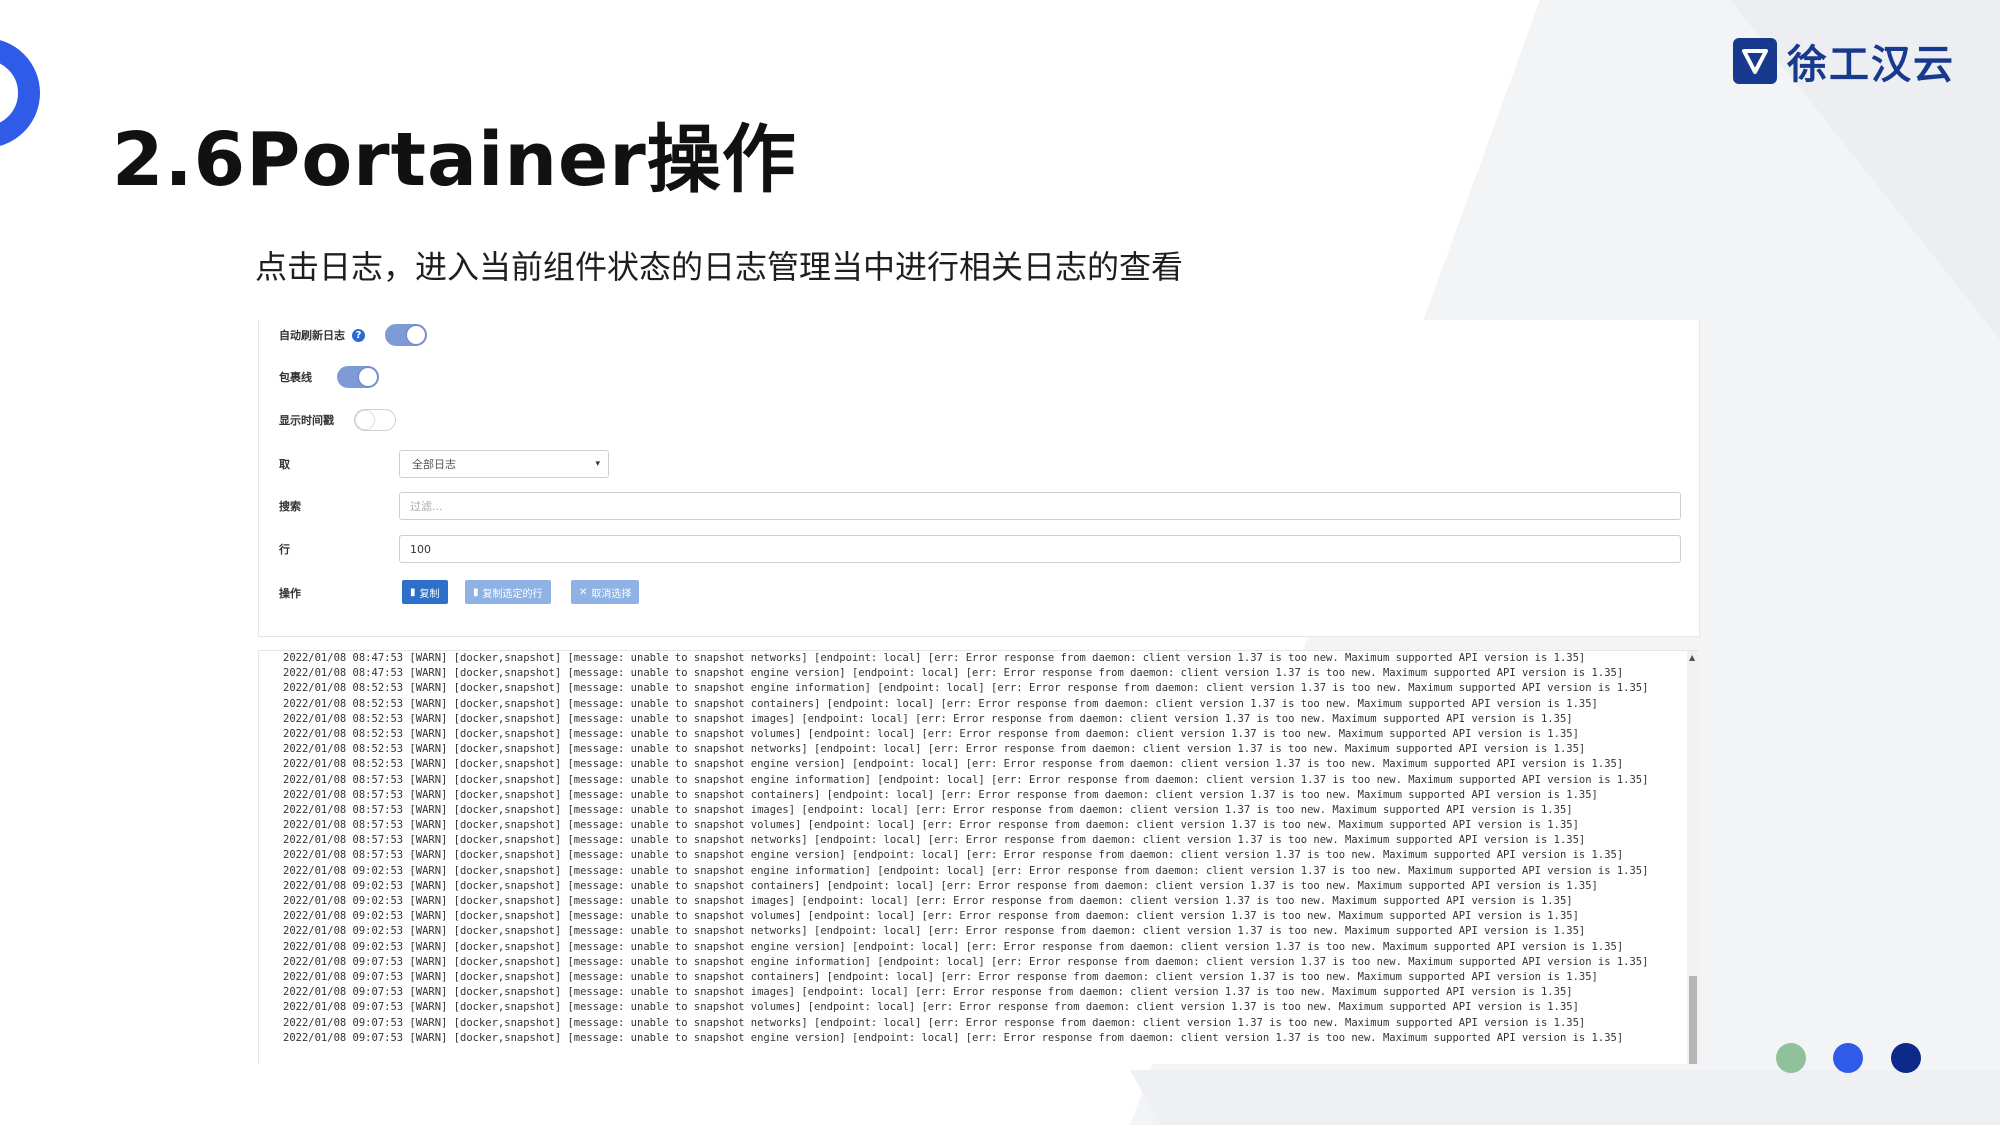 Image resolution: width=2000 pixels, height=1125 pixels. I want to click on copy-selected-button-label: 复制选定的行, so click(512, 594).